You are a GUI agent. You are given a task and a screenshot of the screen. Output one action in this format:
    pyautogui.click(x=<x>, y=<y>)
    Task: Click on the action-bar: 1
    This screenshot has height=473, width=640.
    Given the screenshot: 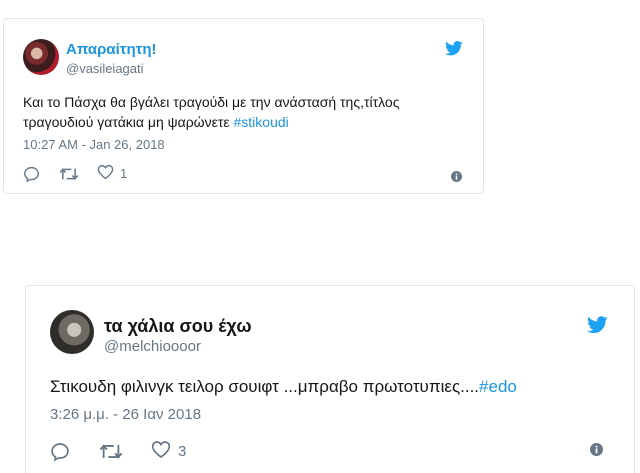 What is the action you would take?
    pyautogui.click(x=75, y=173)
    